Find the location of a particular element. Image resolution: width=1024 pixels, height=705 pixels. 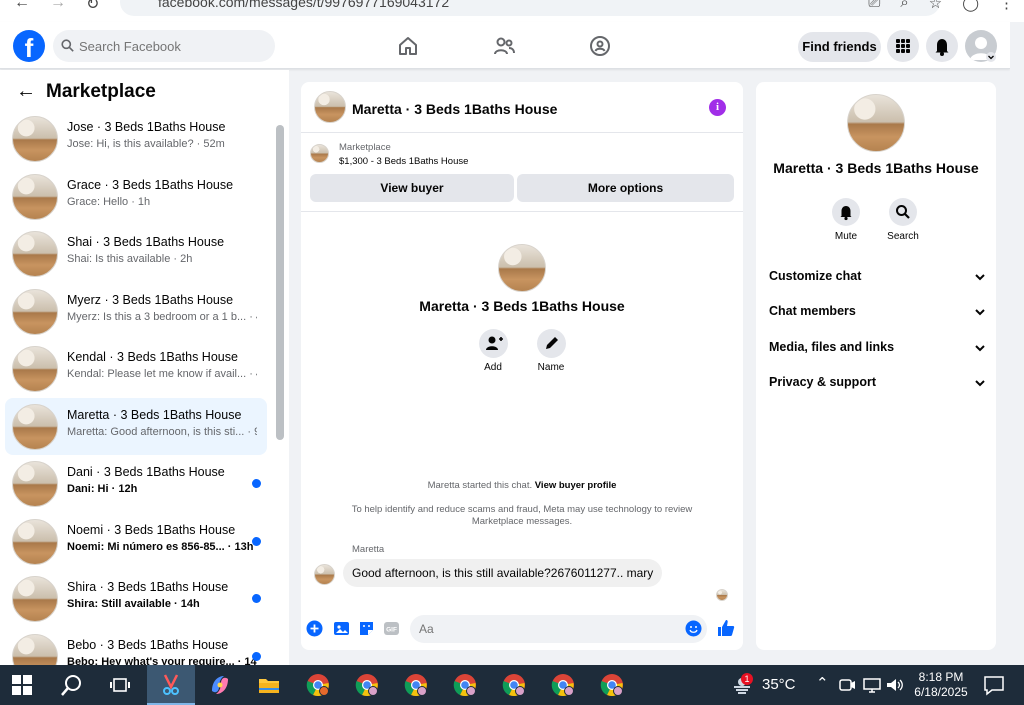

sticker-icon is located at coordinates (366, 628).